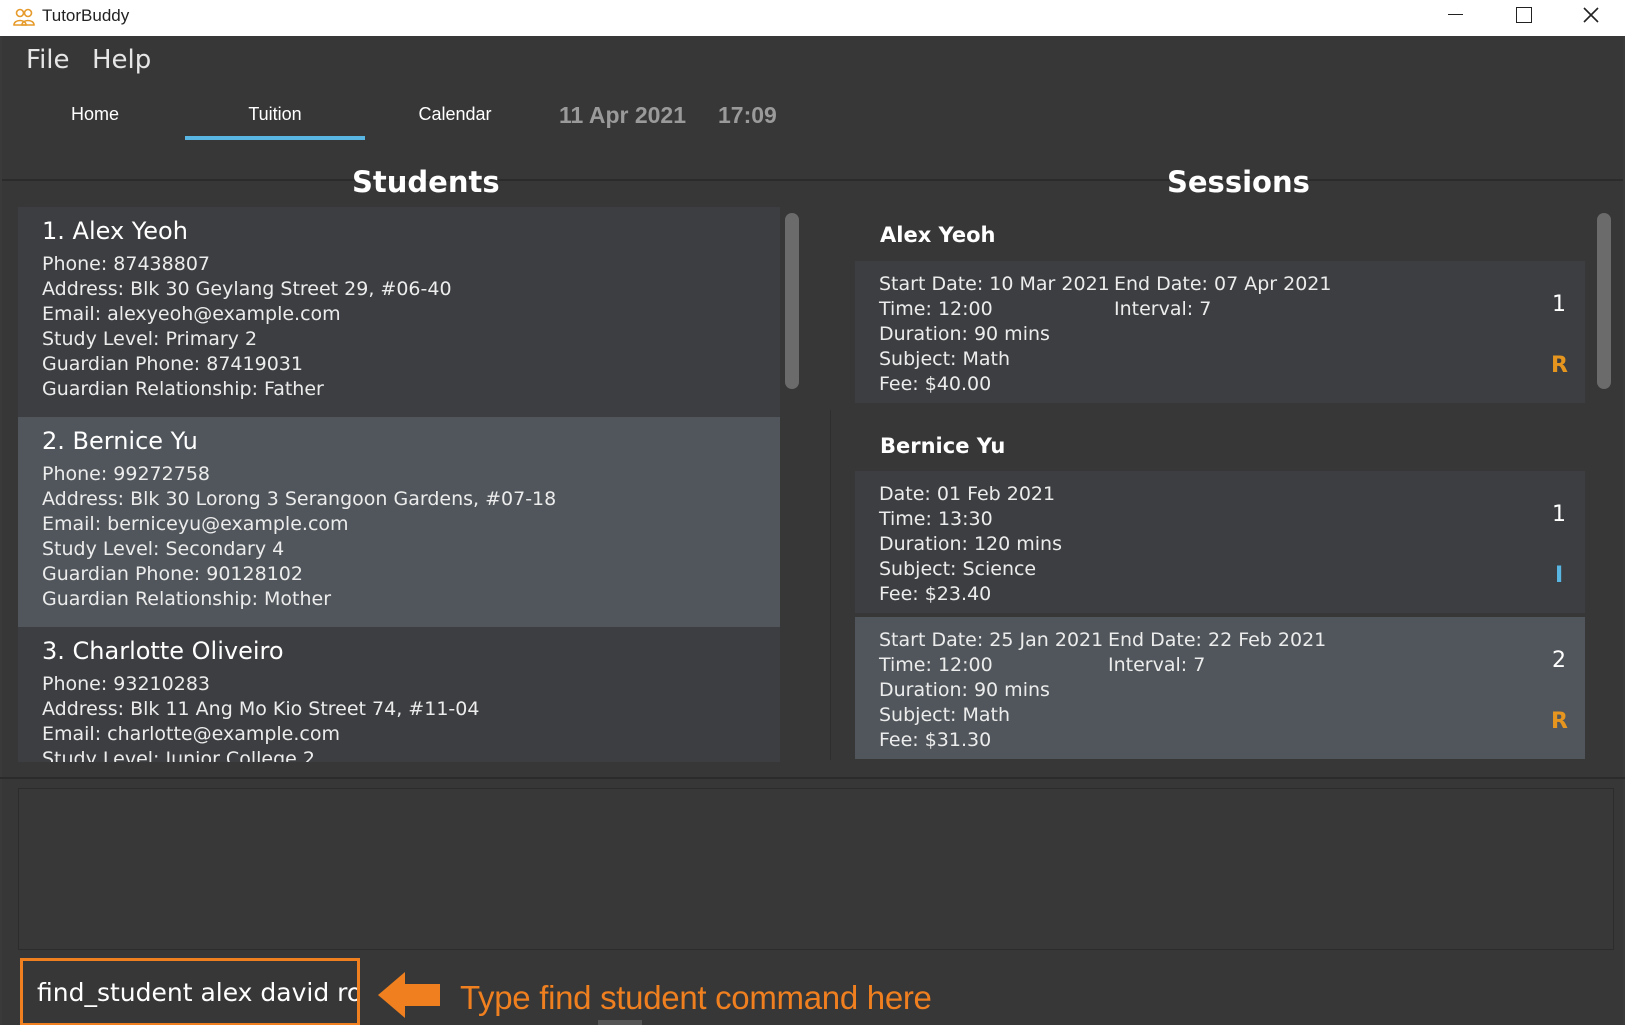 This screenshot has height=1025, width=1625. Describe the element at coordinates (121, 60) in the screenshot. I see `menu-help: Help` at that location.